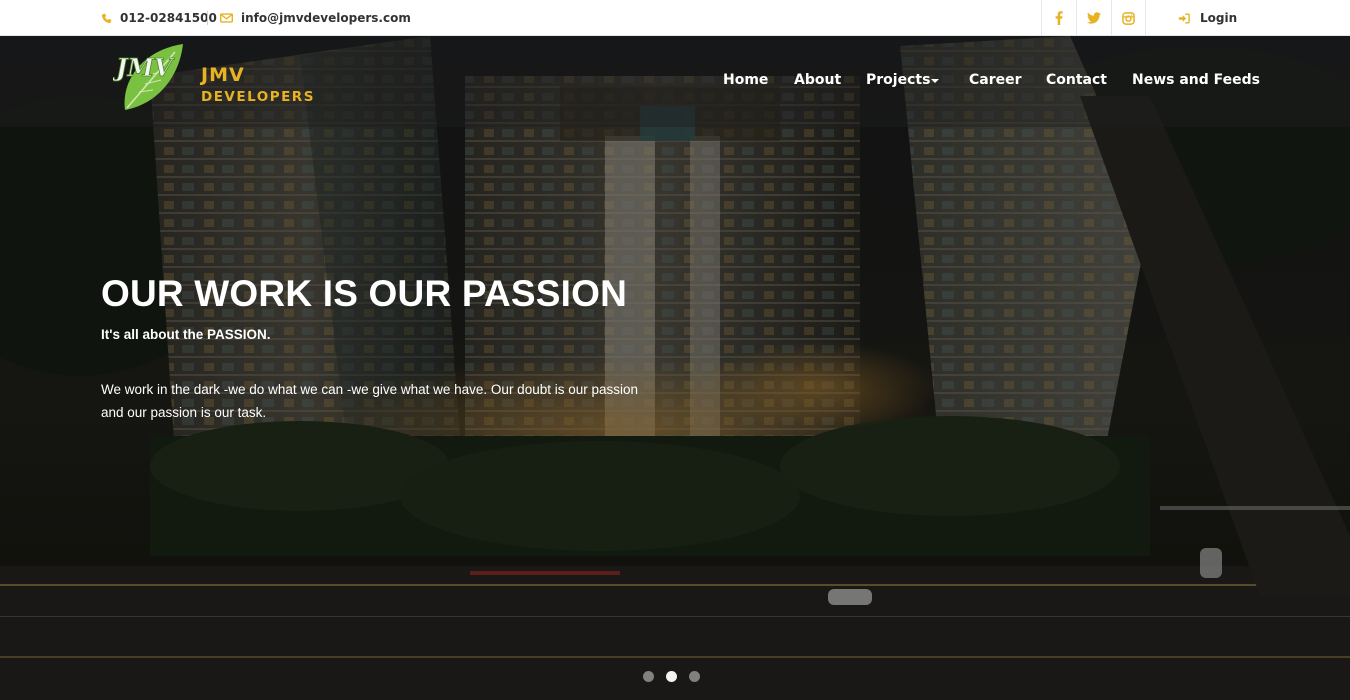  What do you see at coordinates (223, 75) in the screenshot?
I see `brand-name: JMV` at bounding box center [223, 75].